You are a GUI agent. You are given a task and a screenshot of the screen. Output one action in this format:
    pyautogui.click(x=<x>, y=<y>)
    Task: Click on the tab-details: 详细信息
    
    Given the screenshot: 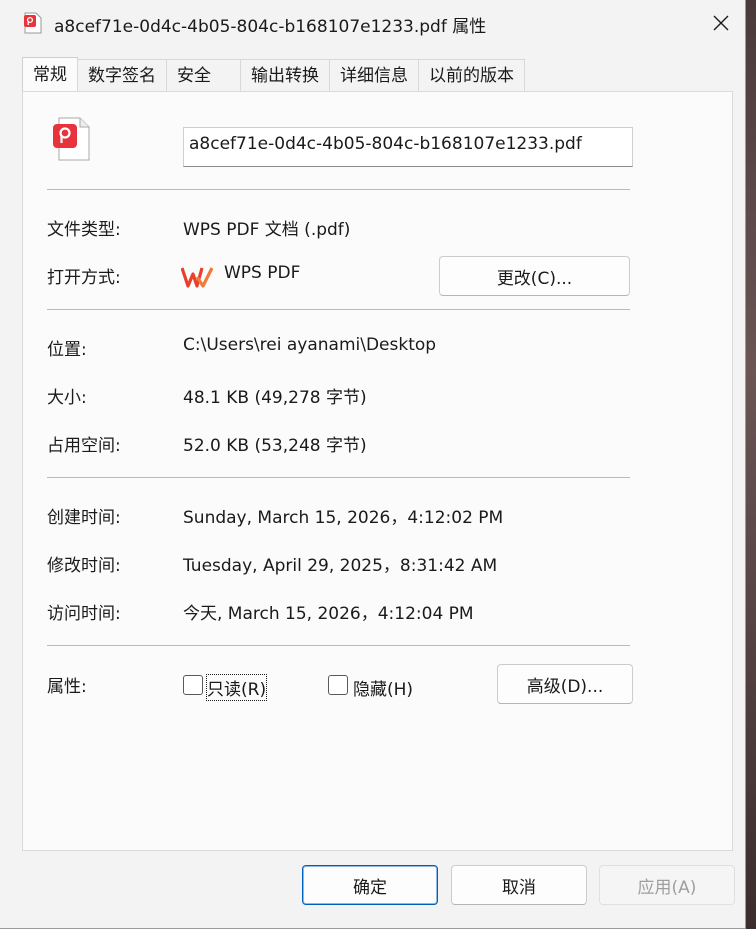 What is the action you would take?
    pyautogui.click(x=374, y=75)
    